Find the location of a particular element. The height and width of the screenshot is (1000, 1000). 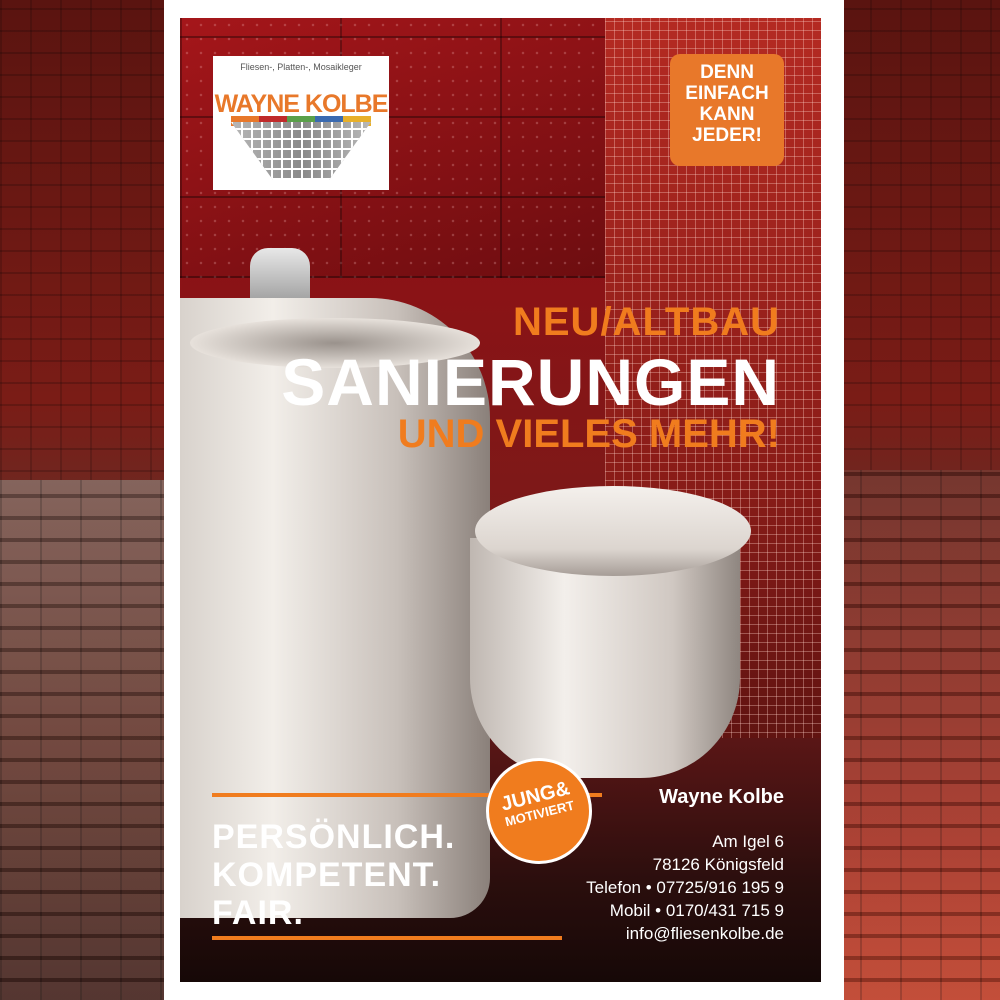

badge-line: DENN is located at coordinates (727, 72).